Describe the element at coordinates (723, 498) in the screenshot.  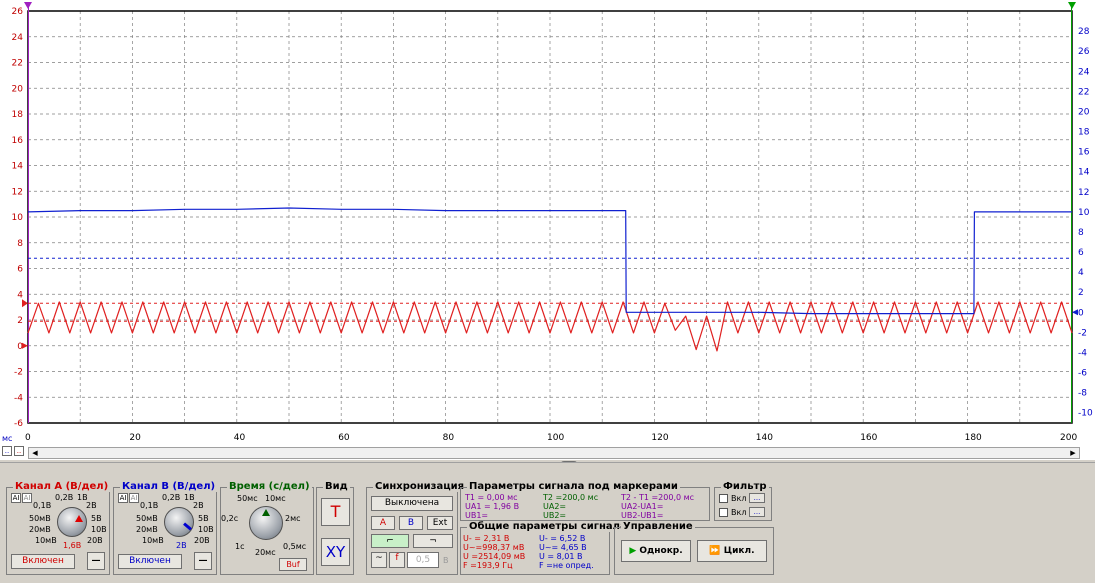
I see `filter-a-checkbox` at that location.